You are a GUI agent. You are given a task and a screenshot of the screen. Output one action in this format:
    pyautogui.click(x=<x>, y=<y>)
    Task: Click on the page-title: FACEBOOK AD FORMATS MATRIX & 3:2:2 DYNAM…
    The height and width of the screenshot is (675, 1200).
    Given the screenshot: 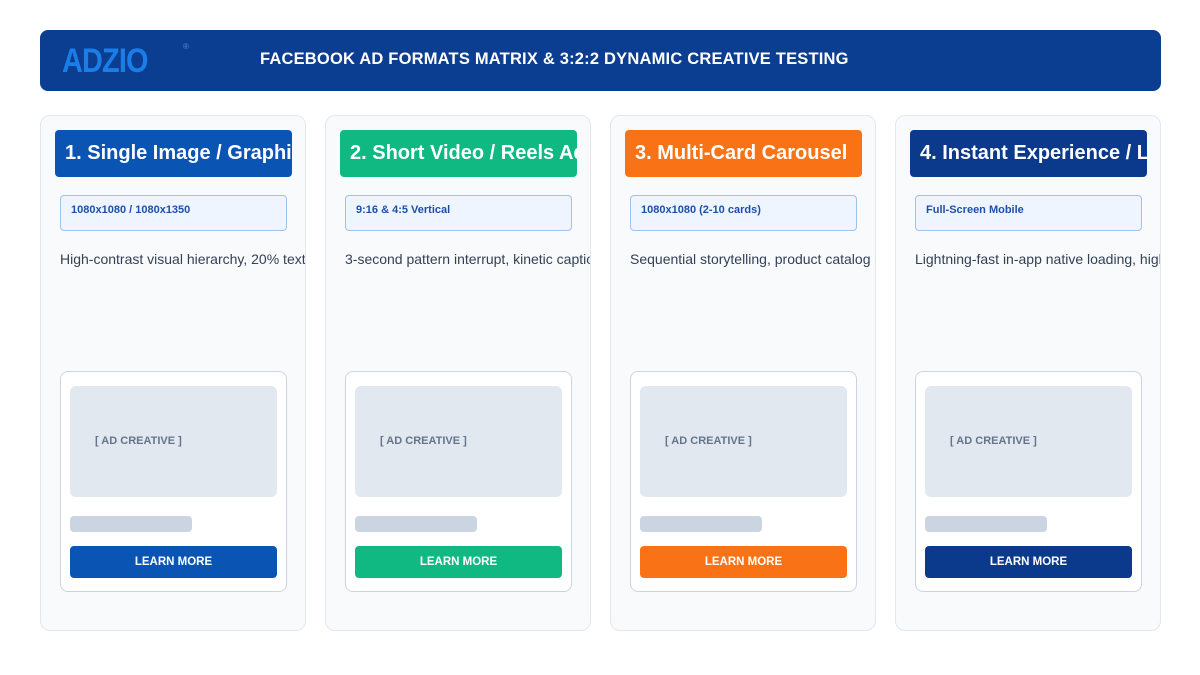 What is the action you would take?
    pyautogui.click(x=554, y=59)
    